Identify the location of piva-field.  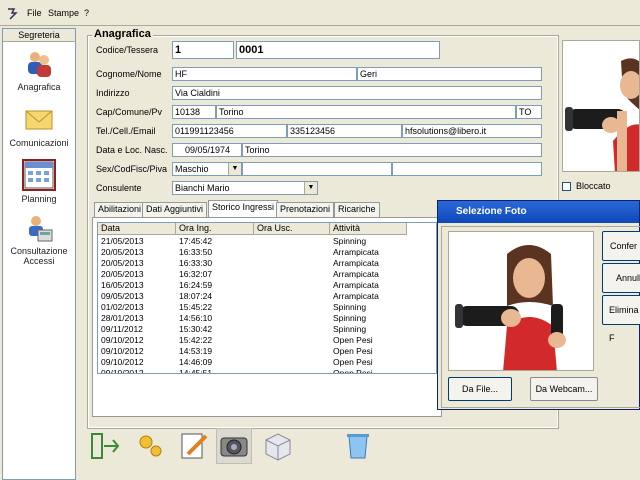
(467, 169).